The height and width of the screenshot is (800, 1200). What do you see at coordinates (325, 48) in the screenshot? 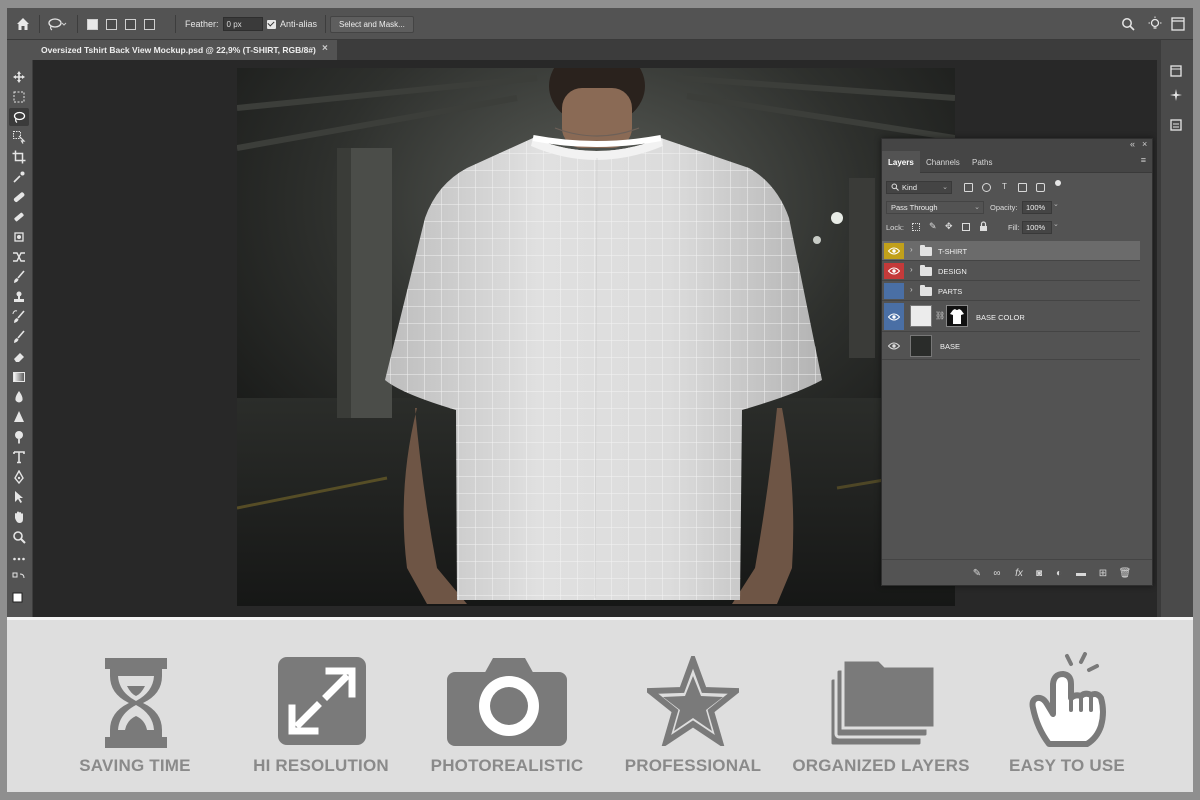
I see `close-tab-icon: ×` at bounding box center [325, 48].